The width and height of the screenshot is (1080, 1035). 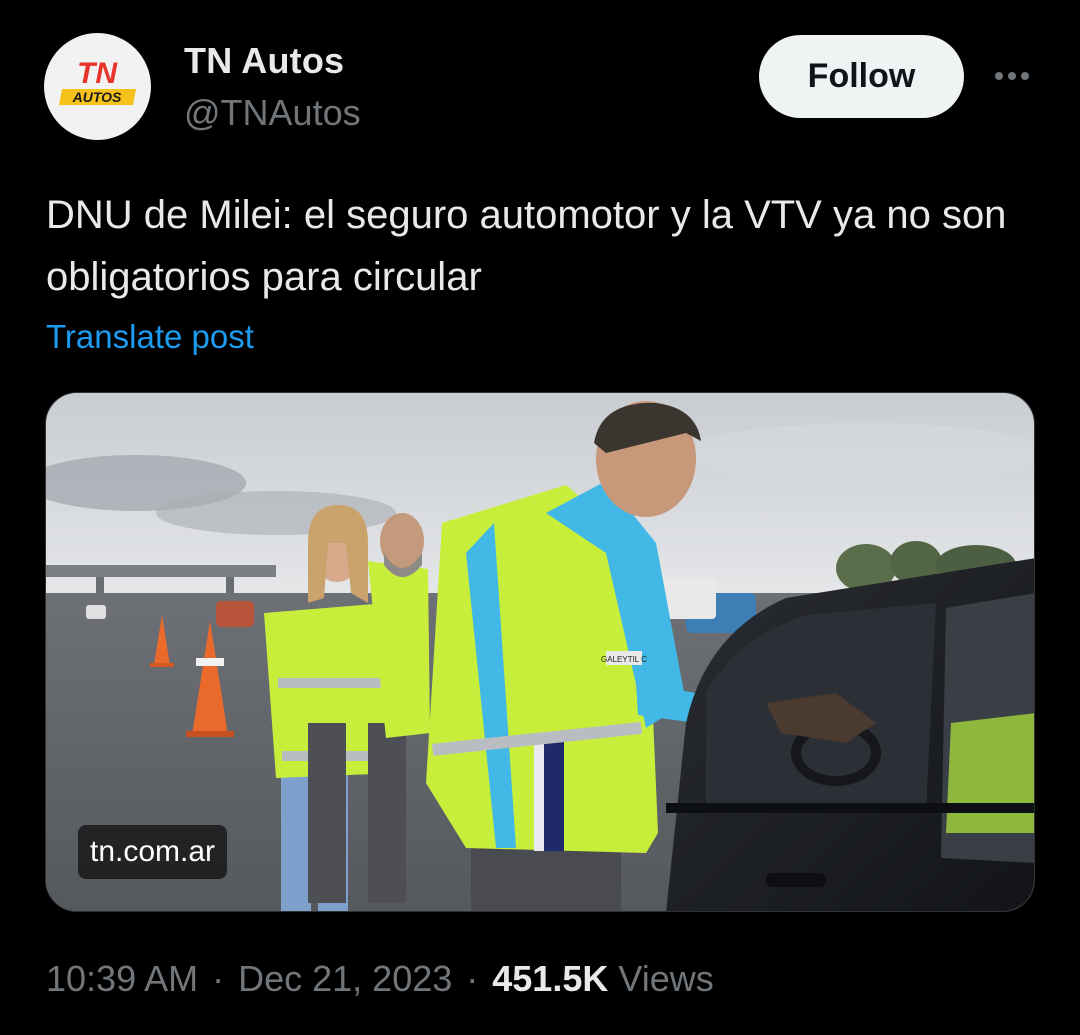 I want to click on post-metadata: 10:39 AM · Dec 21, 2023 · 451.5K Views, so click(x=380, y=979).